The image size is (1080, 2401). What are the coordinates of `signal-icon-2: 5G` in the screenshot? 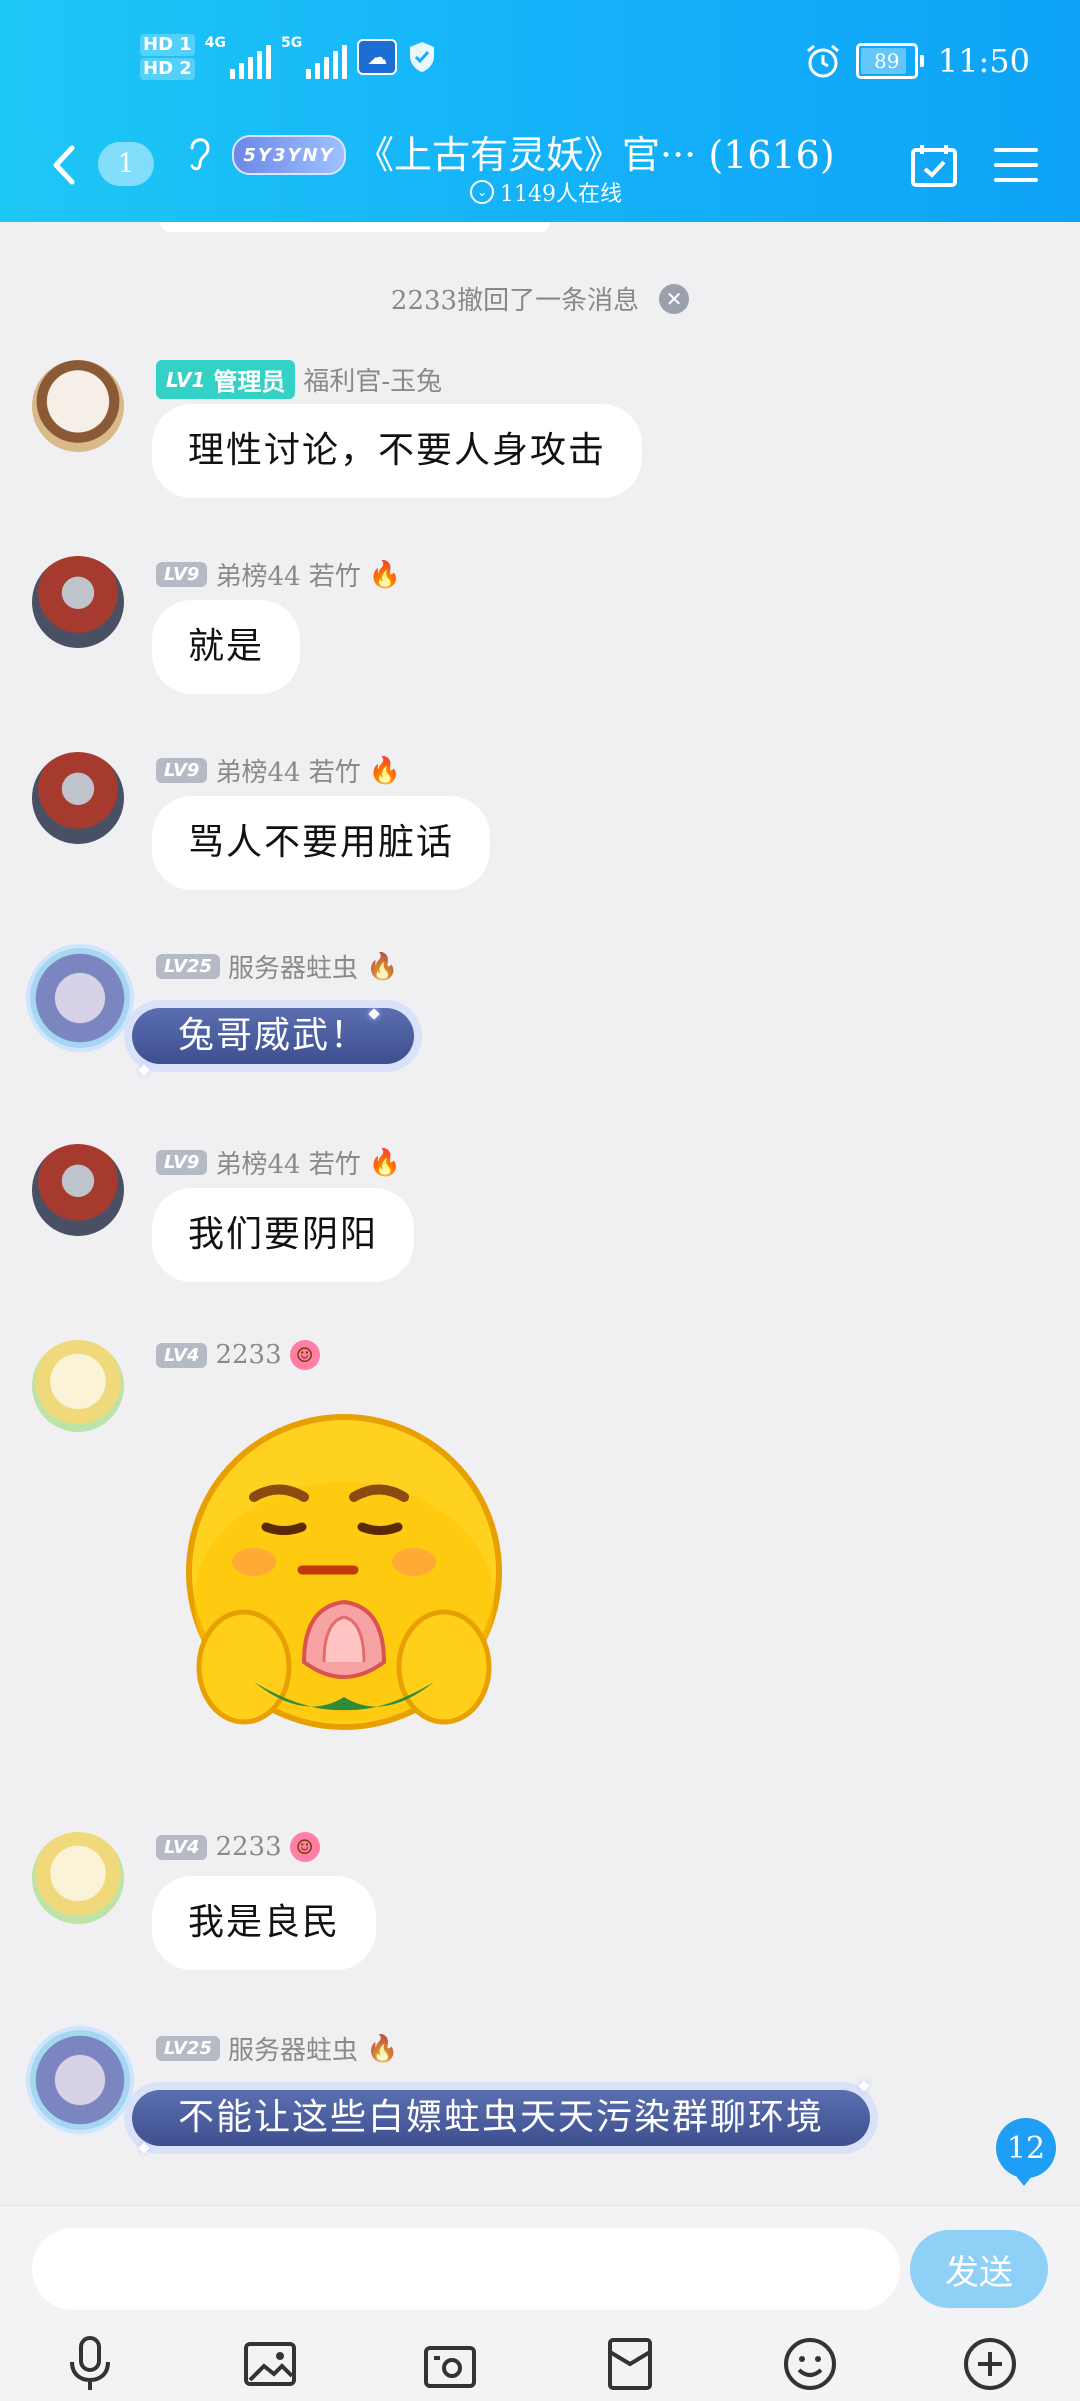 It's located at (314, 57).